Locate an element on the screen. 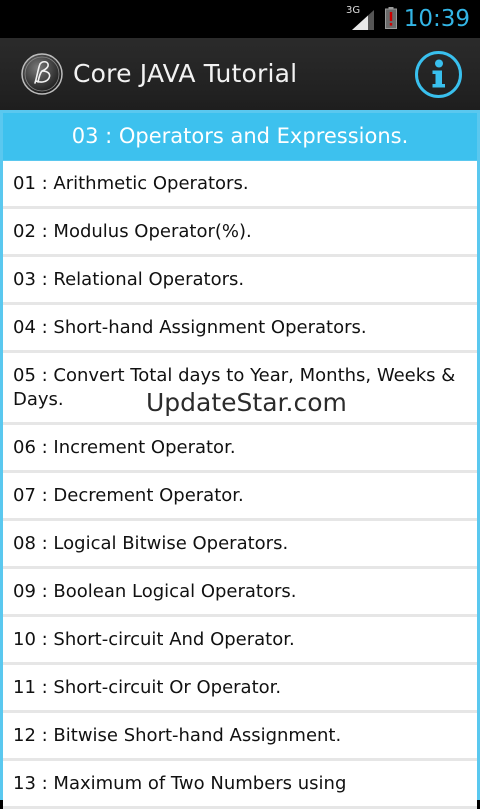 The height and width of the screenshot is (809, 480). list-item-label: 04 : Short-hand Assignment Operators. is located at coordinates (190, 327).